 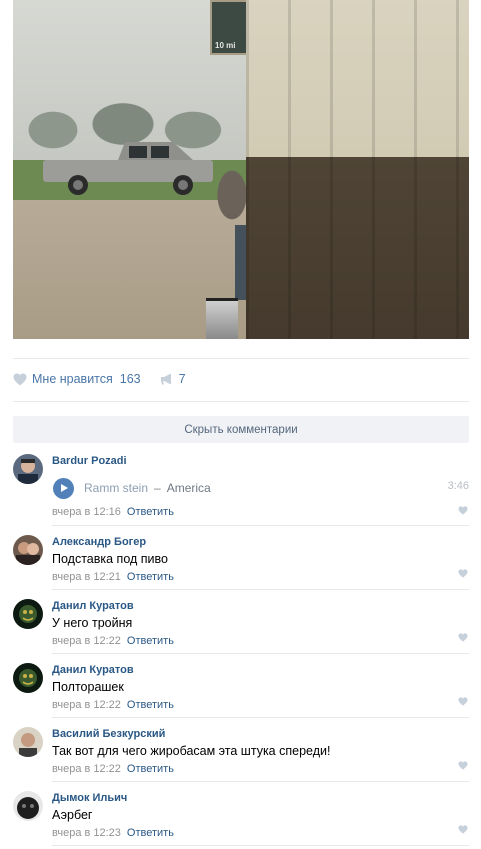 I want to click on audio-artist: Ramm stein, so click(x=116, y=488).